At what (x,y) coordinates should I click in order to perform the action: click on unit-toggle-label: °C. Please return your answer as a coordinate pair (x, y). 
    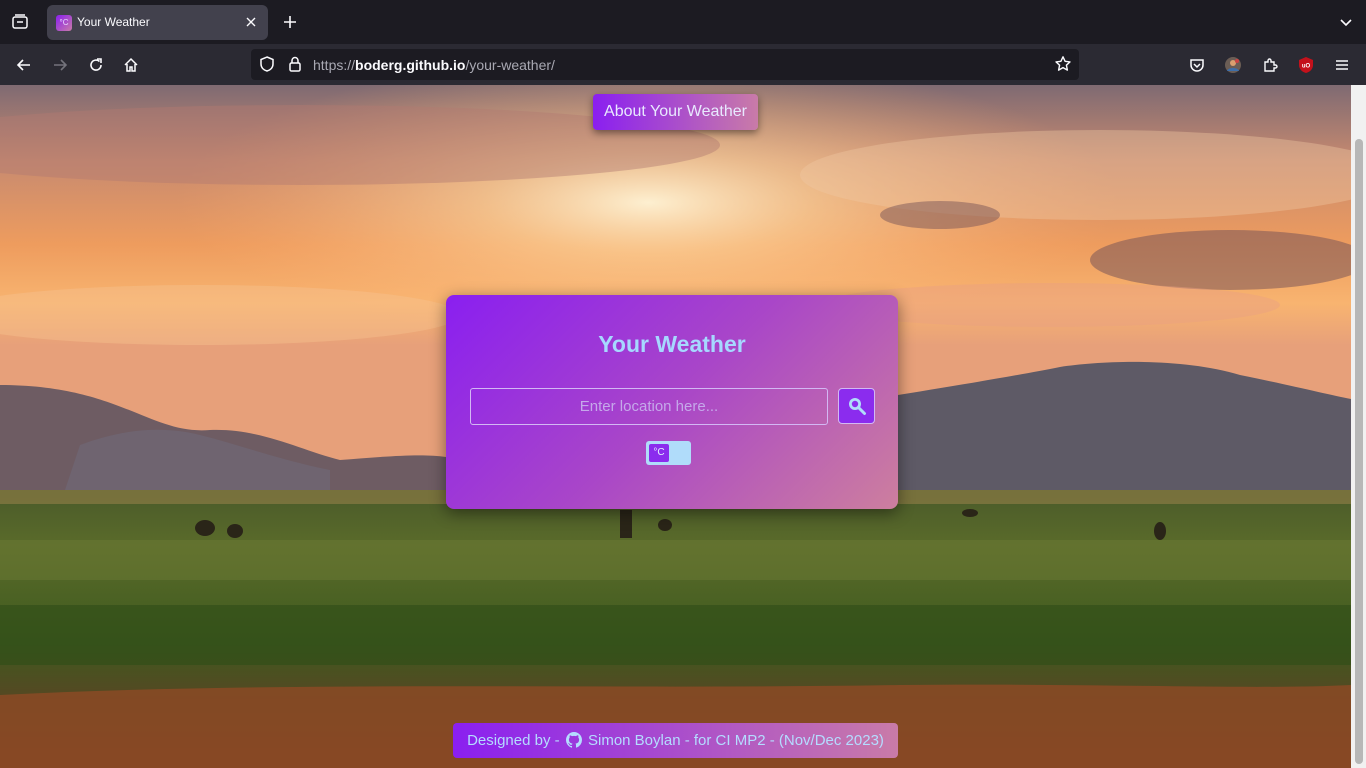
    Looking at the image, I should click on (659, 453).